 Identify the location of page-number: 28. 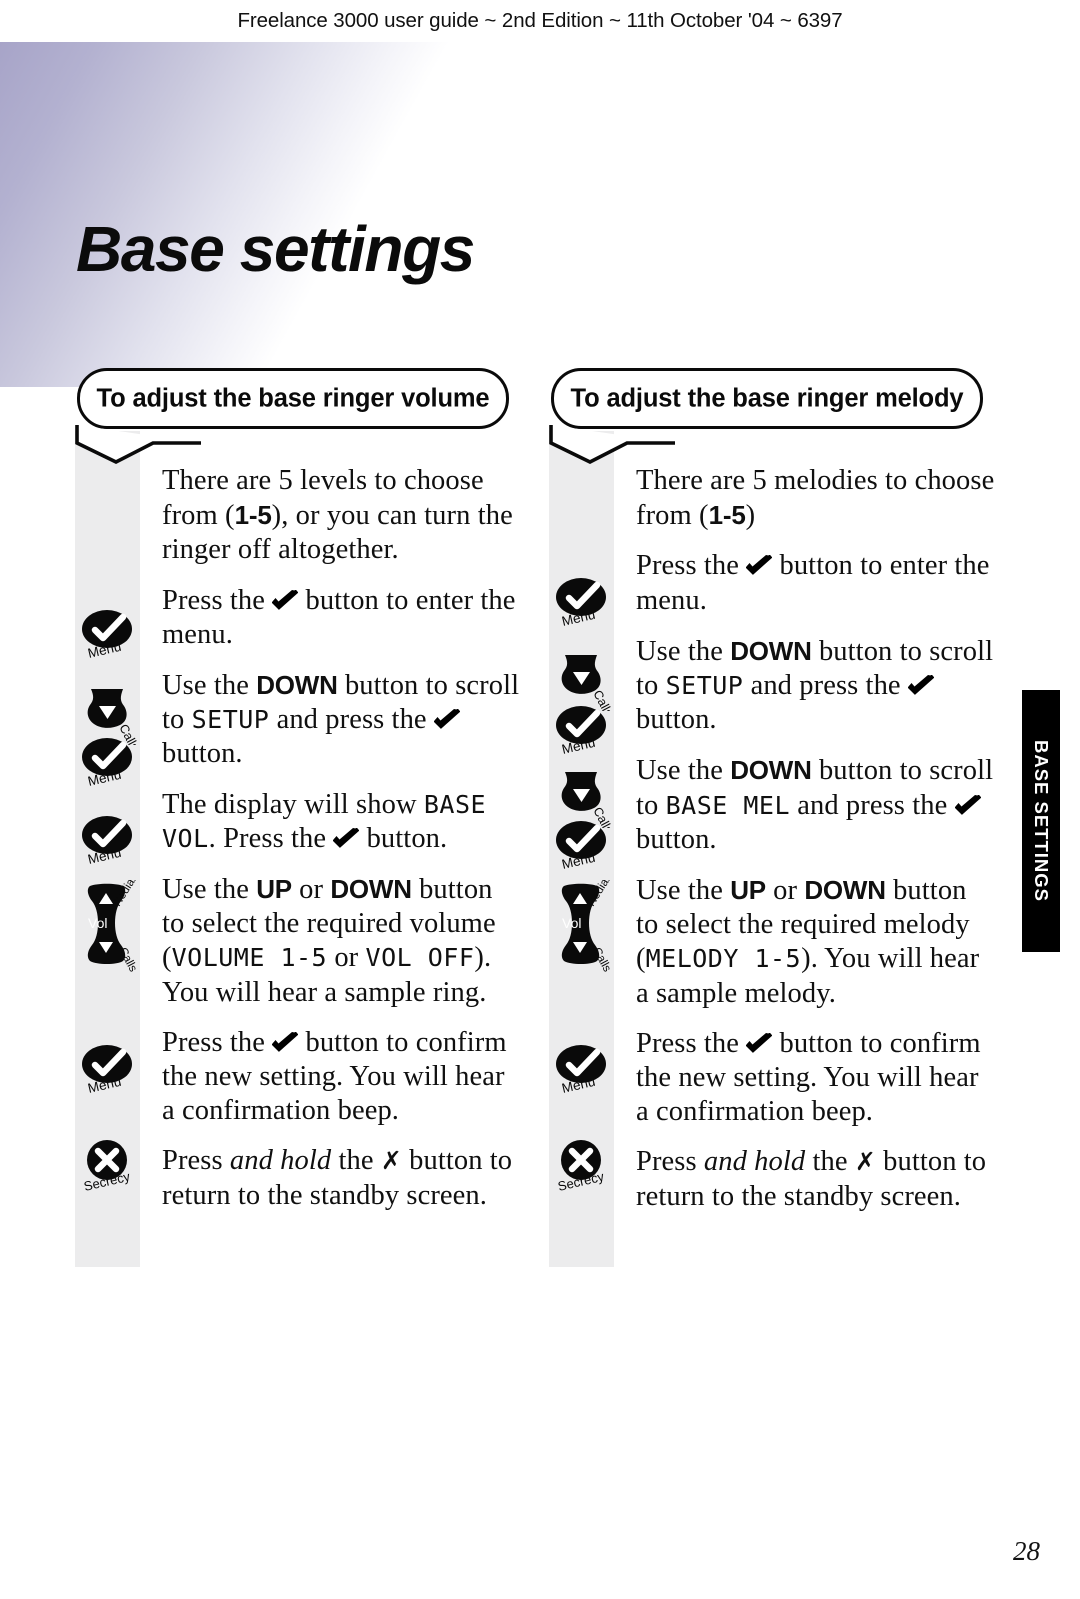
(1026, 1551).